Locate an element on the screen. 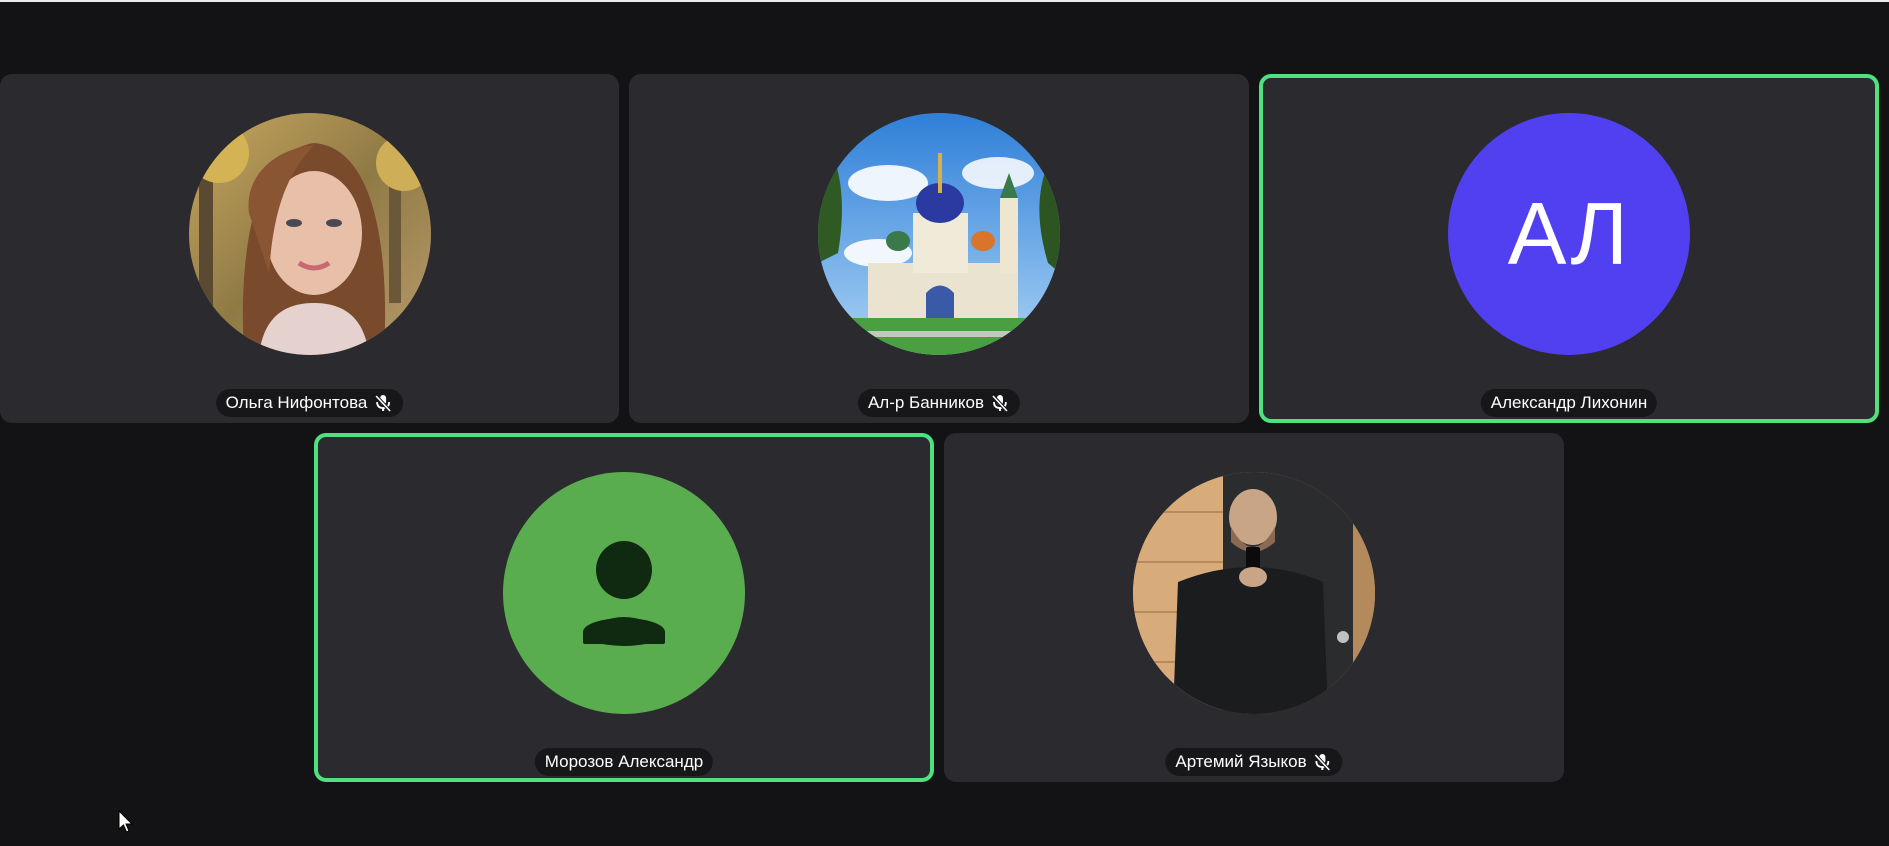  person-placeholder-icon is located at coordinates (624, 593).